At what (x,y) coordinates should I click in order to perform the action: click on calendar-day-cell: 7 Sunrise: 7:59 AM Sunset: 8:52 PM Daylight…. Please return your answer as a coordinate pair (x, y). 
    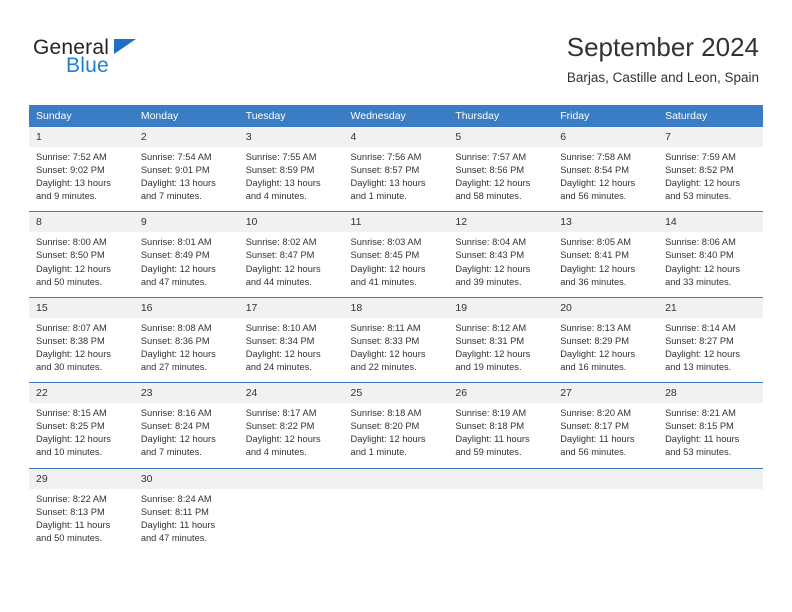
    Looking at the image, I should click on (710, 169).